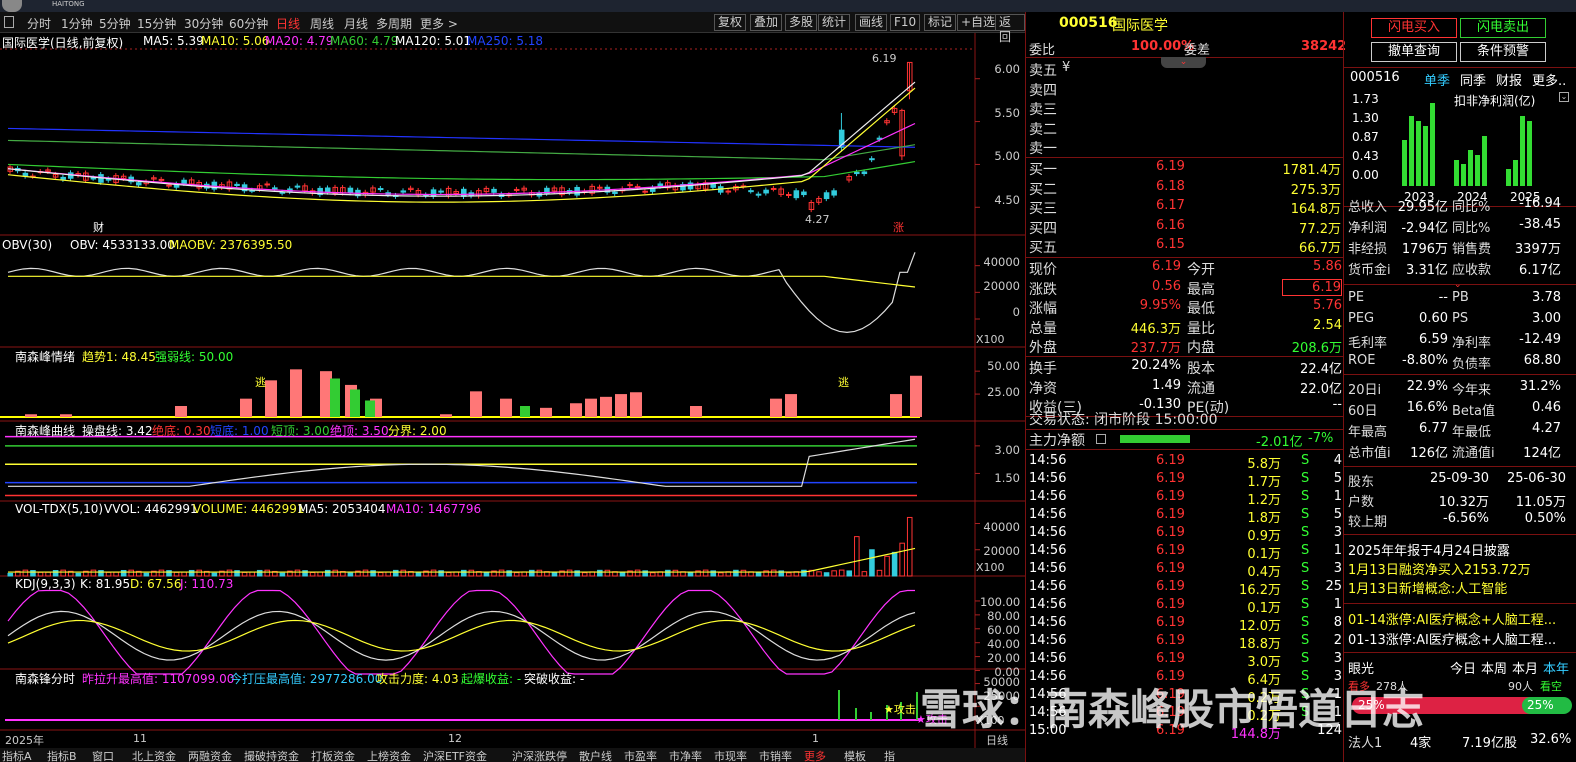  I want to click on ma250-line, so click(461, 137).